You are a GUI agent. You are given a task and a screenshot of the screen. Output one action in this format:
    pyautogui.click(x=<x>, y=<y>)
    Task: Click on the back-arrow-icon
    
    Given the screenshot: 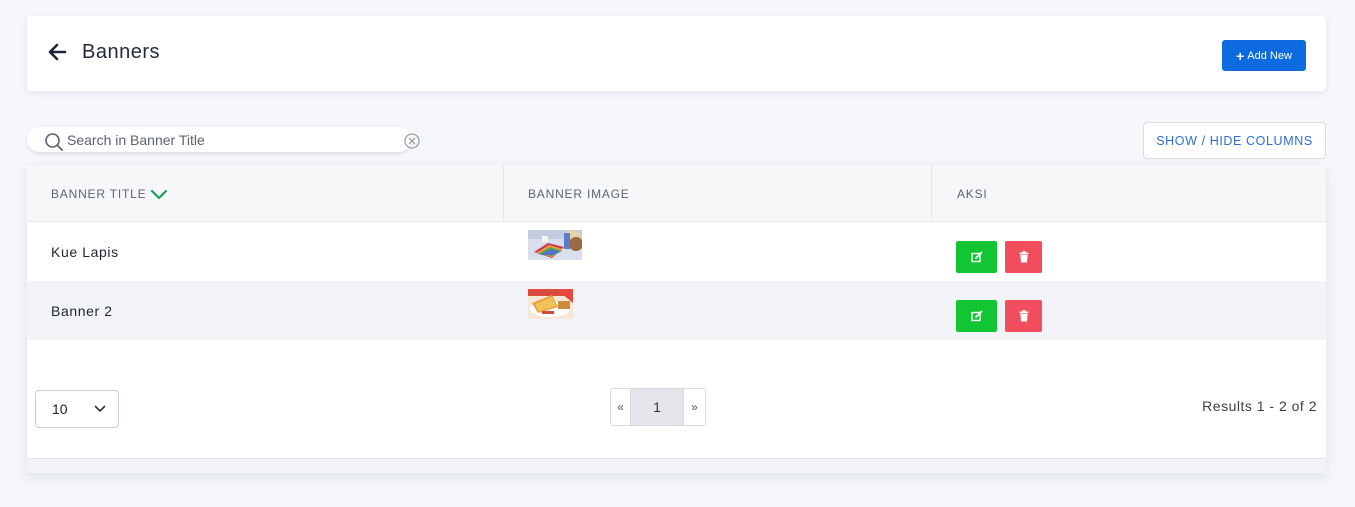 What is the action you would take?
    pyautogui.click(x=57, y=52)
    